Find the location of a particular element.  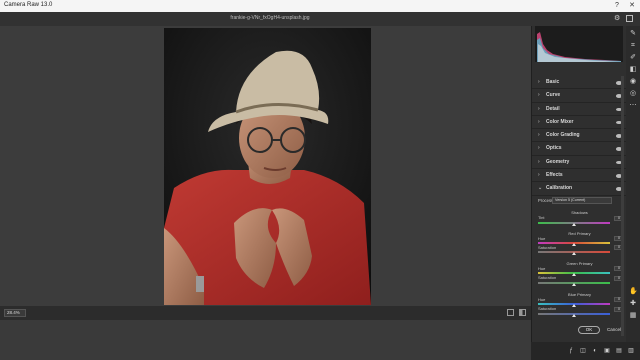

section-label: Color Mixer is located at coordinates (560, 121).